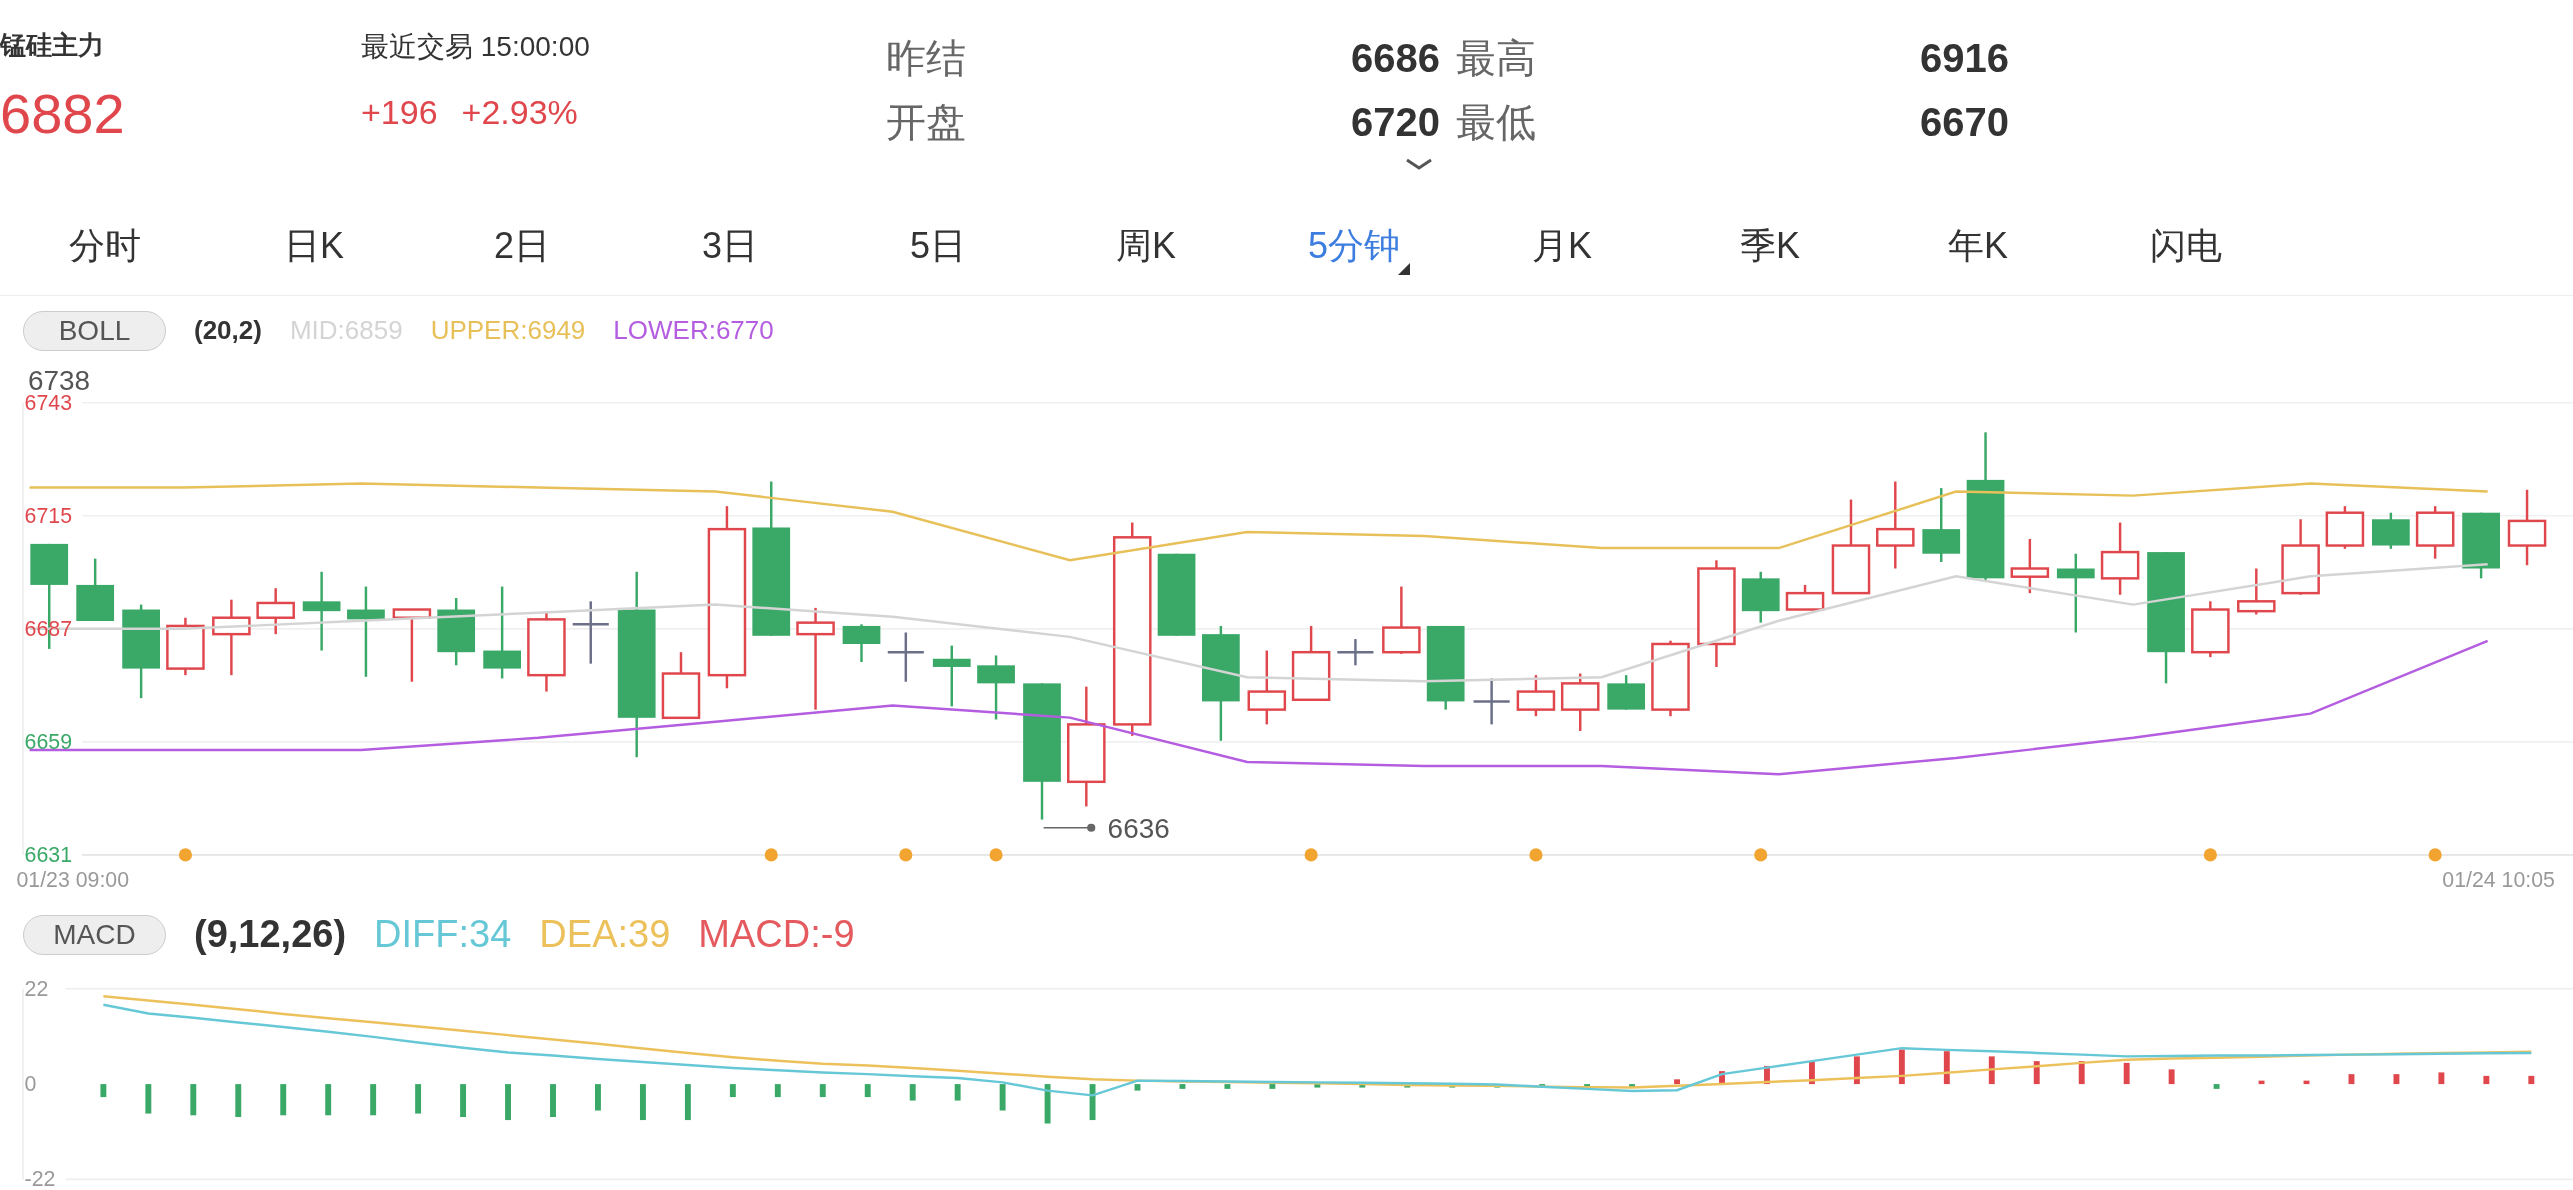 The width and height of the screenshot is (2573, 1190). Describe the element at coordinates (228, 330) in the screenshot. I see `indicator-params: (20,2)` at that location.